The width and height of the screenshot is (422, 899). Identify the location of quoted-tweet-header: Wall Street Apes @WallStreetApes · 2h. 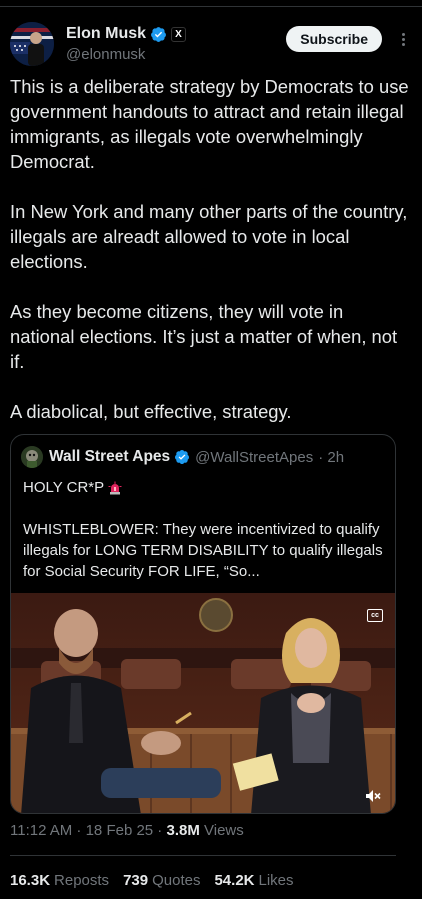
(203, 457).